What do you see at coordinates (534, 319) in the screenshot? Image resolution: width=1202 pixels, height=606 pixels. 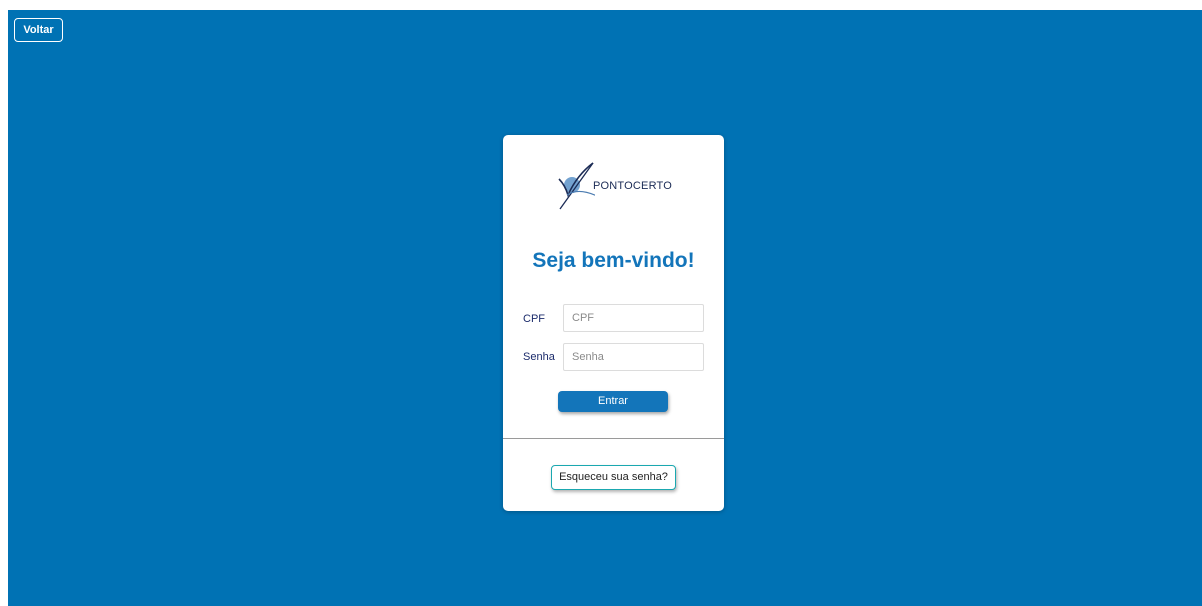 I see `cpf-label: CPF` at bounding box center [534, 319].